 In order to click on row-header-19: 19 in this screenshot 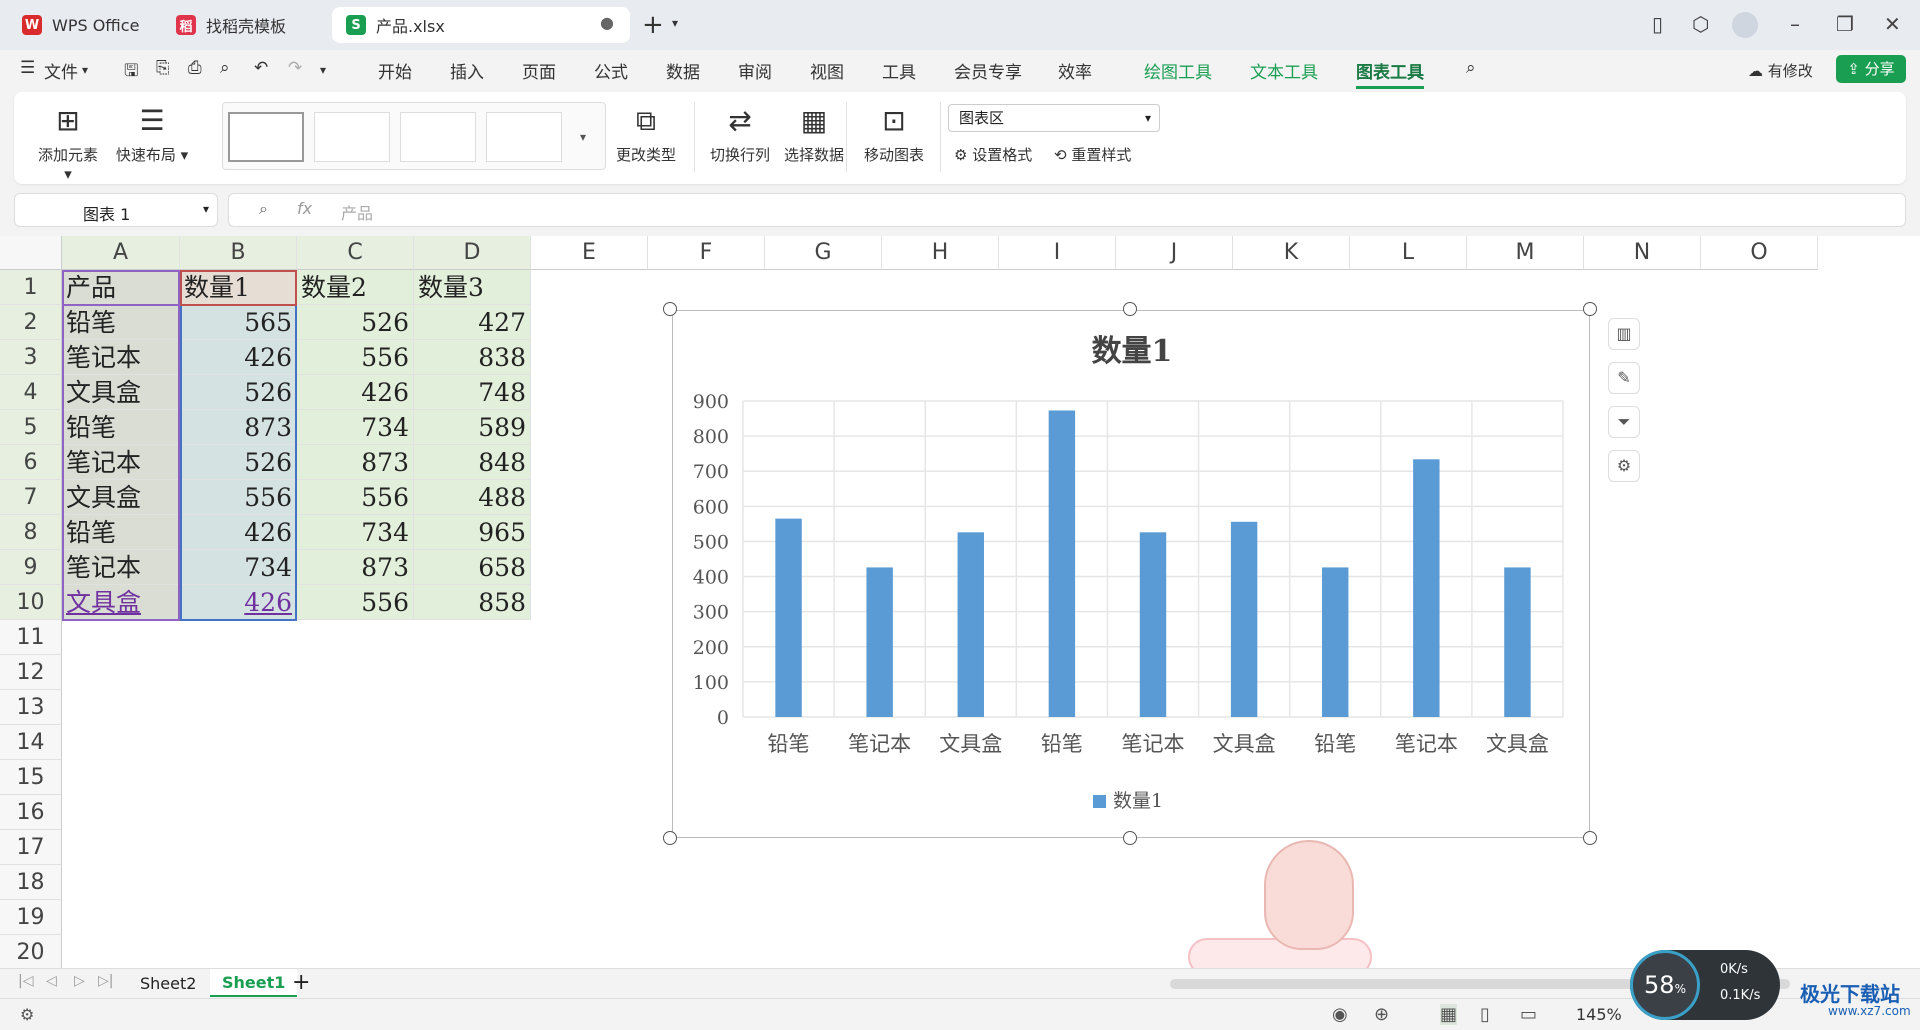, I will do `click(31, 917)`.